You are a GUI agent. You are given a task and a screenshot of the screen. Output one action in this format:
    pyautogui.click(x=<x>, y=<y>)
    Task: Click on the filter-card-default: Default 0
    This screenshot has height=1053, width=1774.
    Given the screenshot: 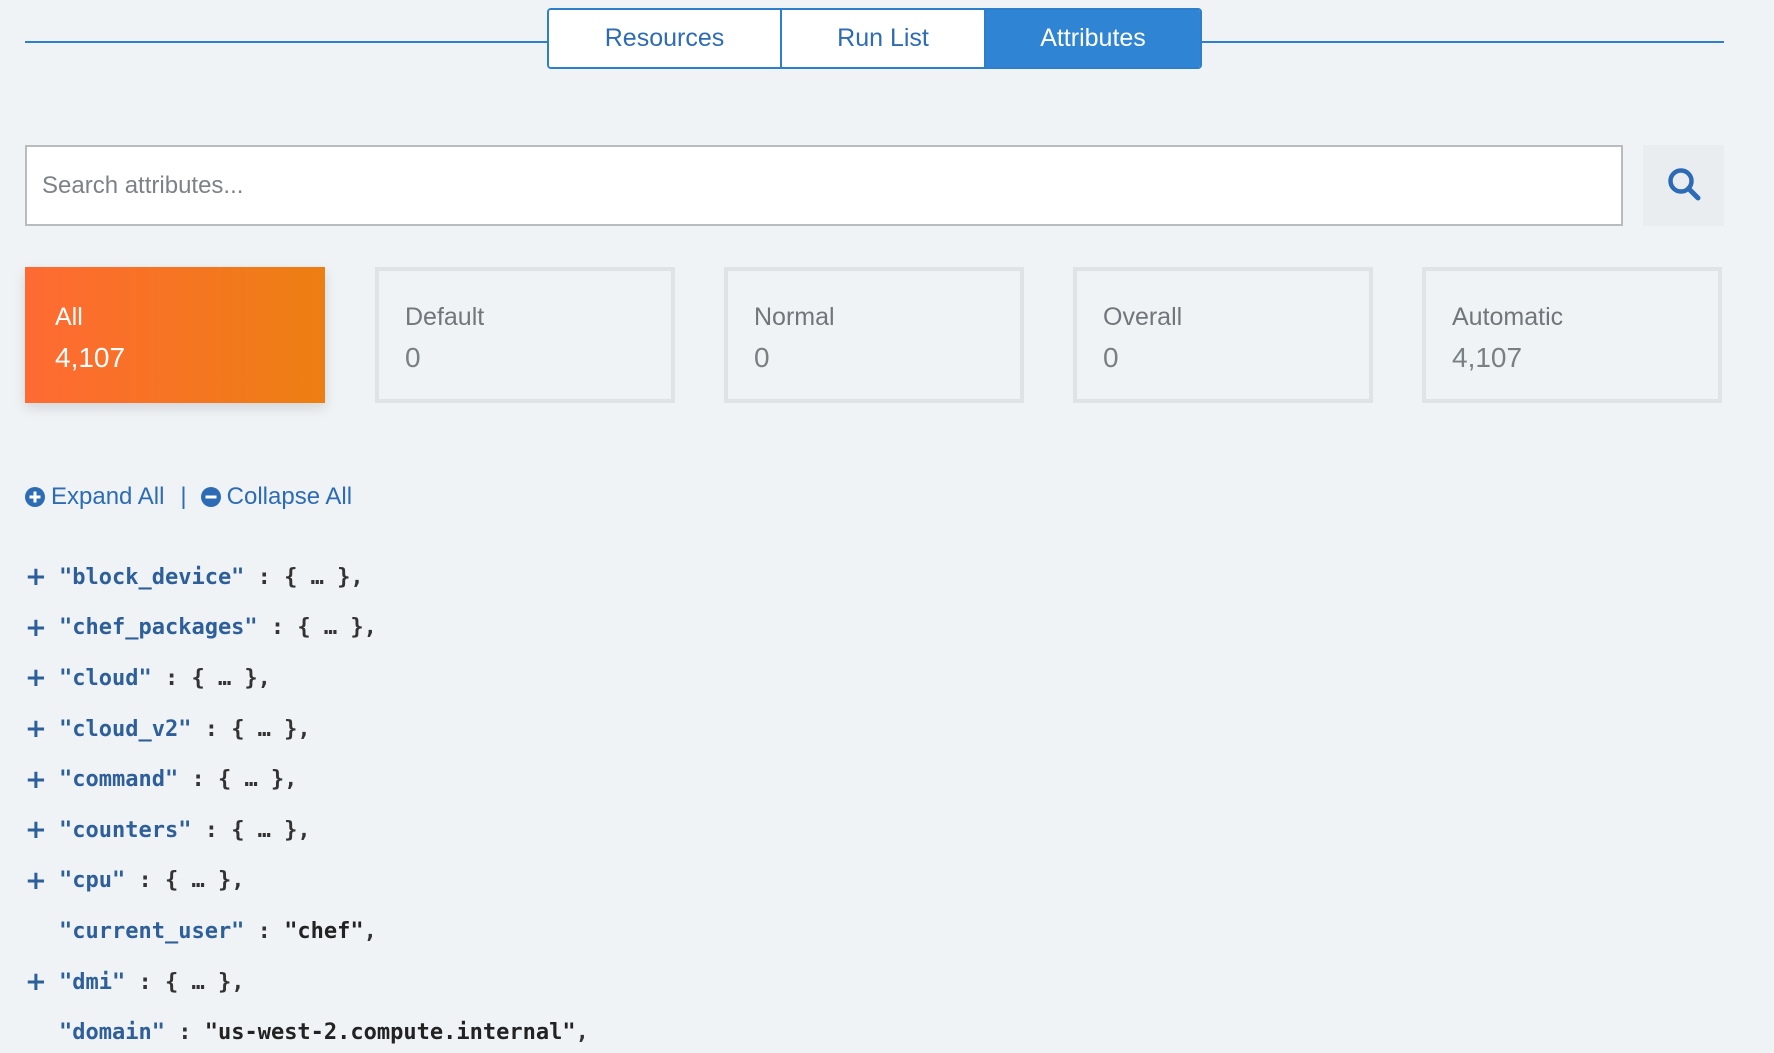 What is the action you would take?
    pyautogui.click(x=525, y=335)
    